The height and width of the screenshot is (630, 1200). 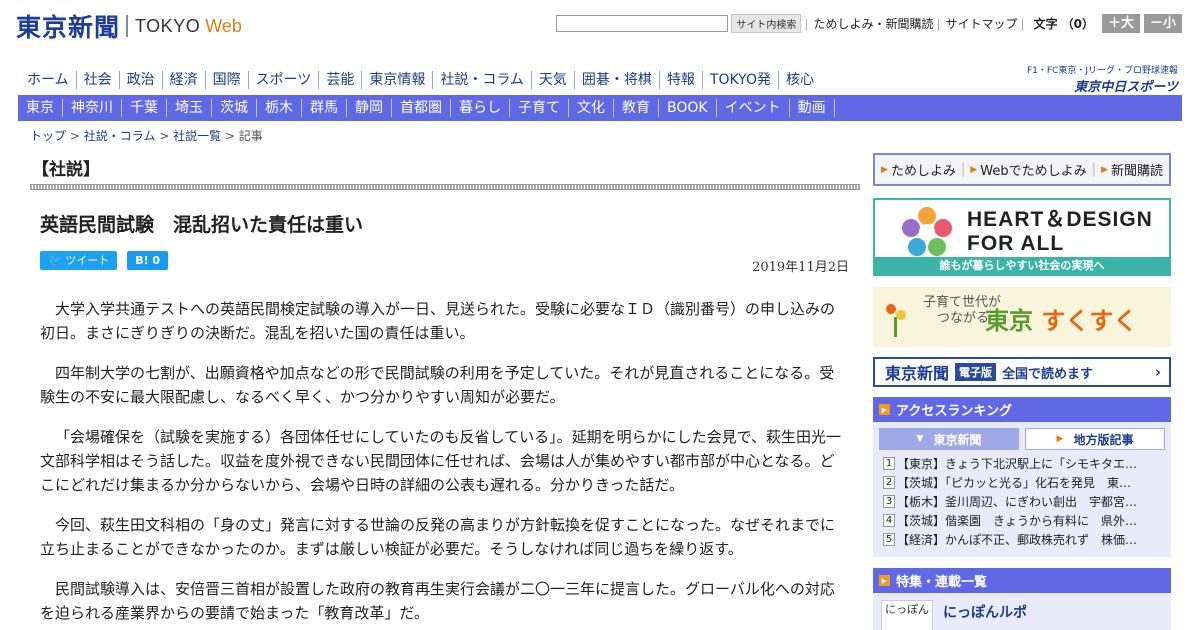 I want to click on region-nav-item: 動画, so click(x=812, y=108).